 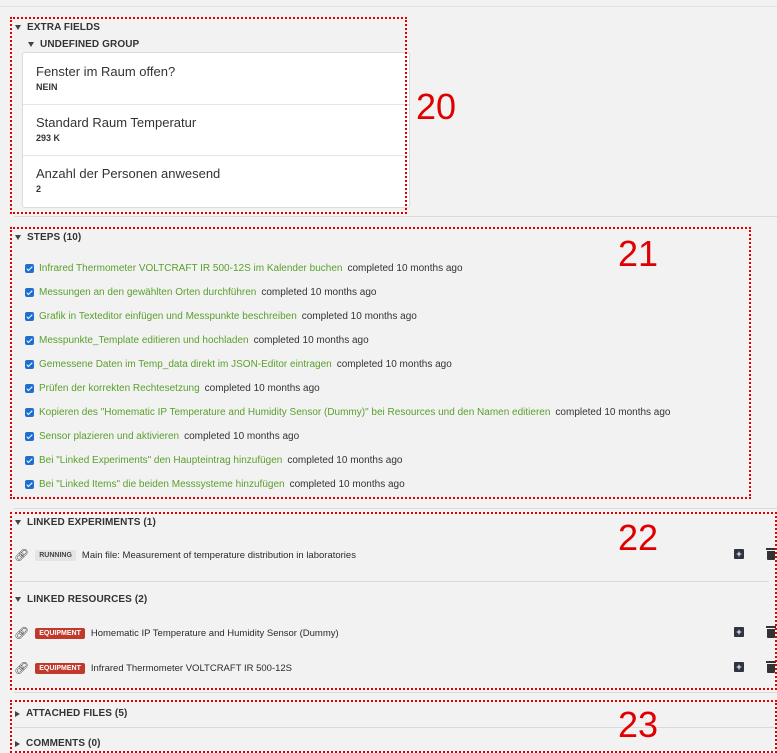 I want to click on annotation-number-21: 21, so click(x=638, y=253).